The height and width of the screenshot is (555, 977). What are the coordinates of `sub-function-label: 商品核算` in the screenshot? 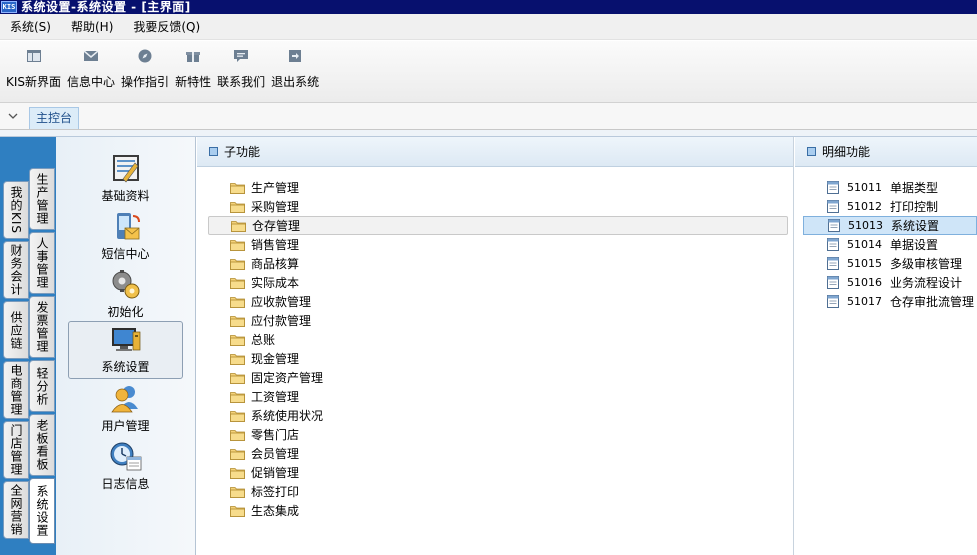 It's located at (275, 264).